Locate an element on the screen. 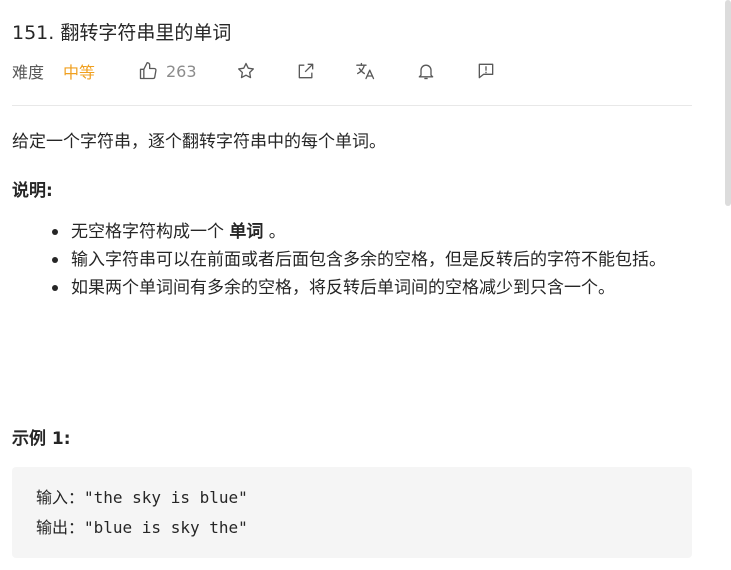 The width and height of the screenshot is (731, 570). problem-description: 给定一个字符串，逐个翻转字符串中的每个单词。 is located at coordinates (199, 142).